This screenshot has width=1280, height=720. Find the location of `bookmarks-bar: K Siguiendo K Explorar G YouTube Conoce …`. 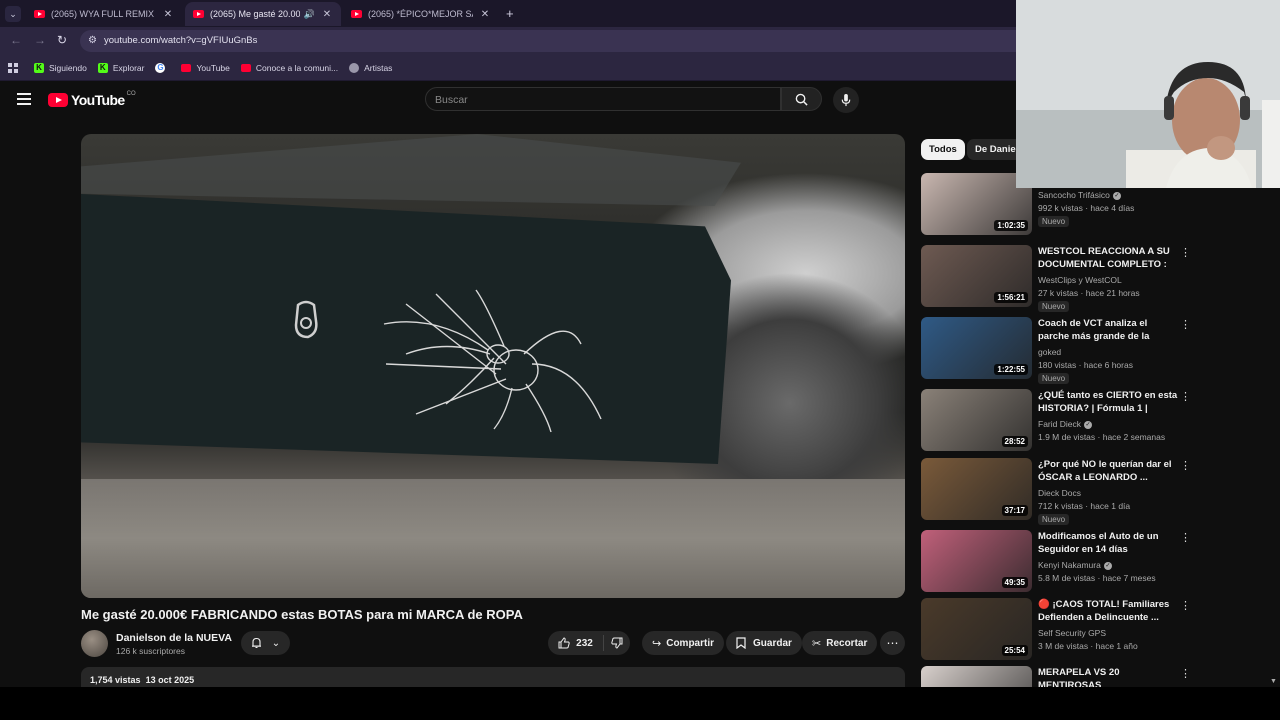

bookmarks-bar: K Siguiendo K Explorar G YouTube Conoce … is located at coordinates (508, 68).